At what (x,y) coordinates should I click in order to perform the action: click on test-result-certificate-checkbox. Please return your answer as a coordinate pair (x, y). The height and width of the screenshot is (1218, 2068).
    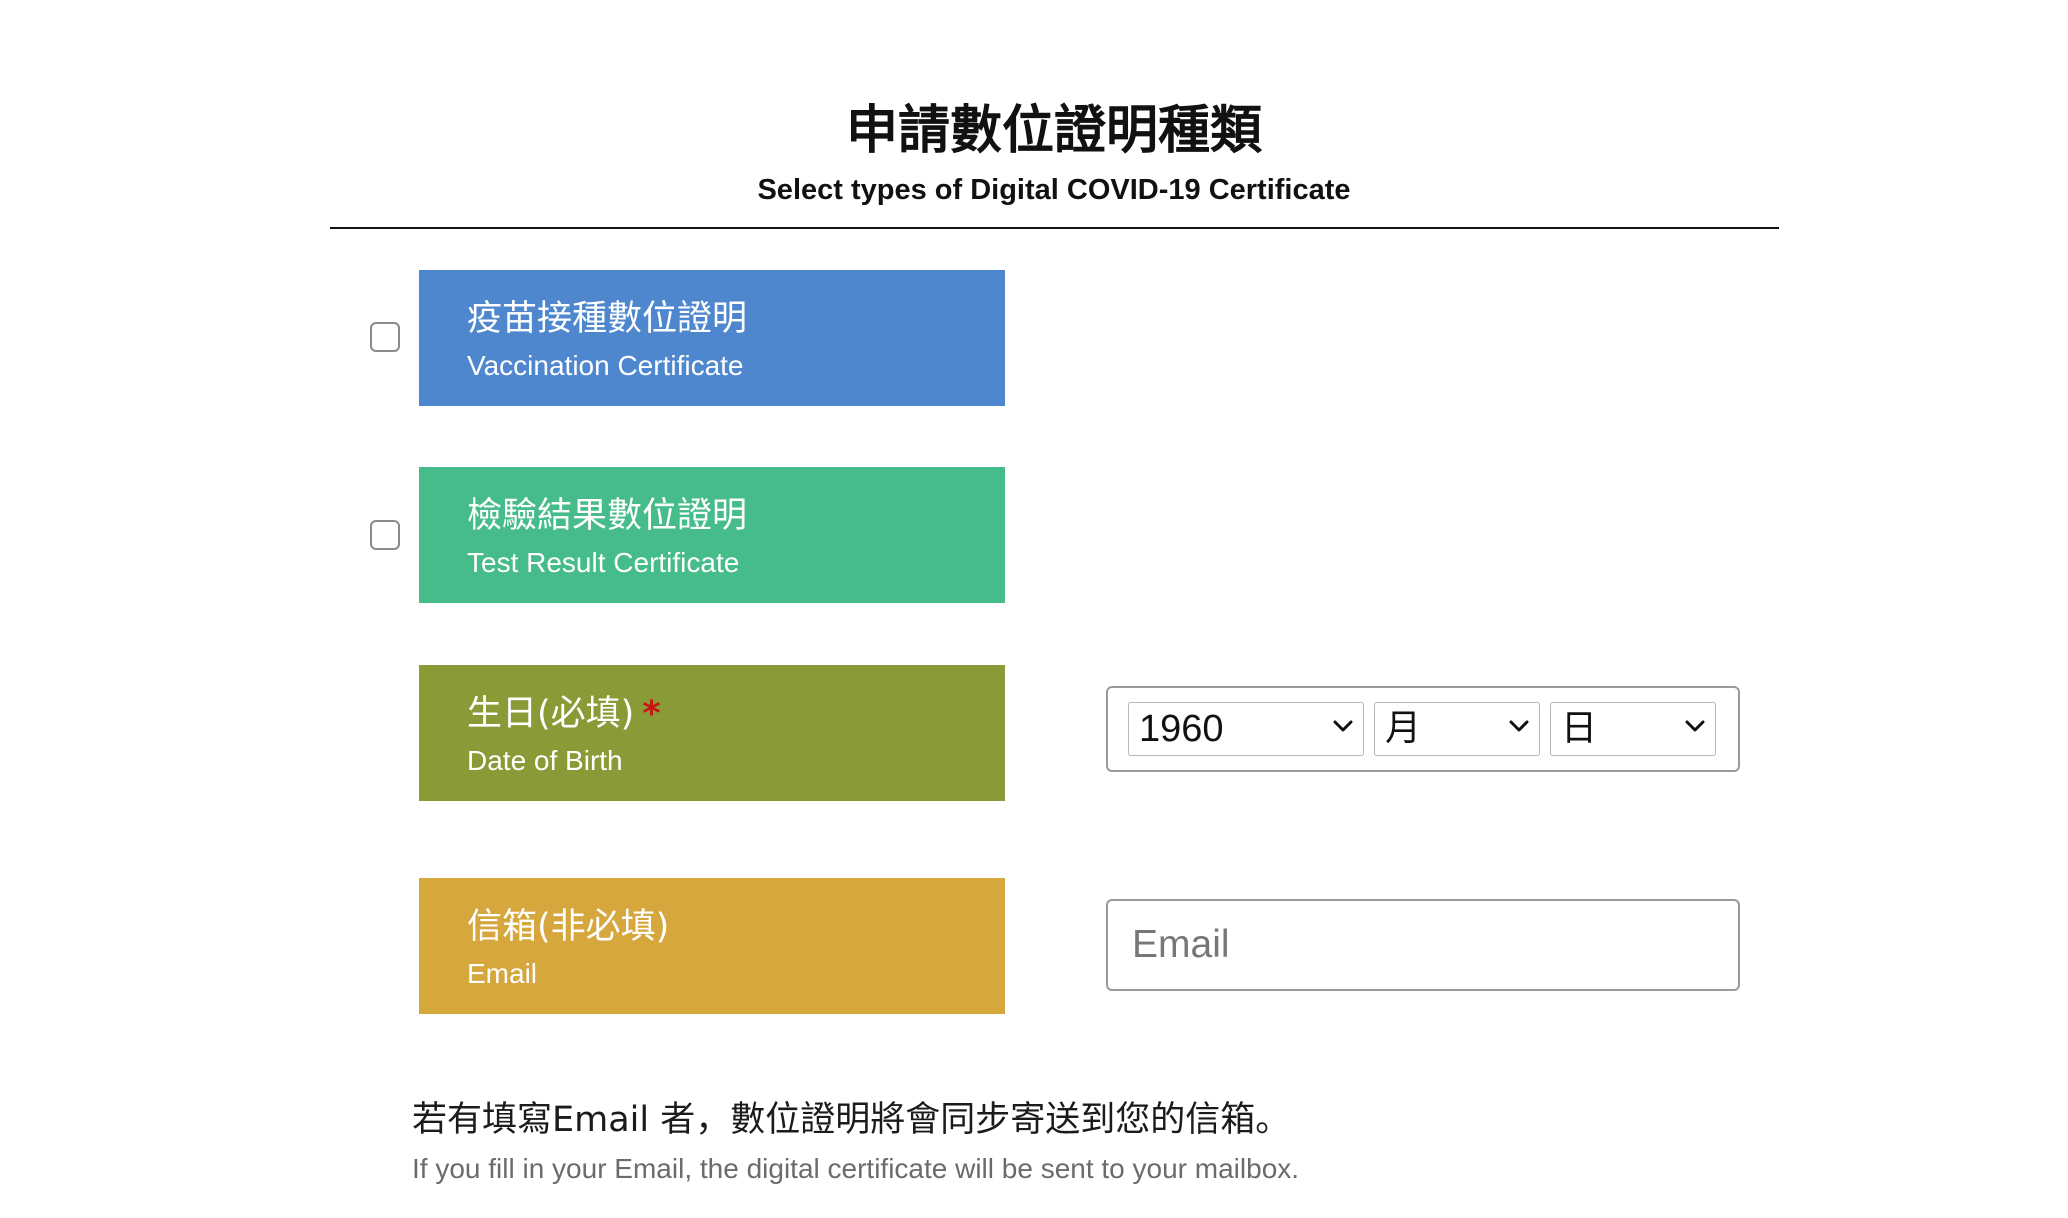
    Looking at the image, I should click on (385, 535).